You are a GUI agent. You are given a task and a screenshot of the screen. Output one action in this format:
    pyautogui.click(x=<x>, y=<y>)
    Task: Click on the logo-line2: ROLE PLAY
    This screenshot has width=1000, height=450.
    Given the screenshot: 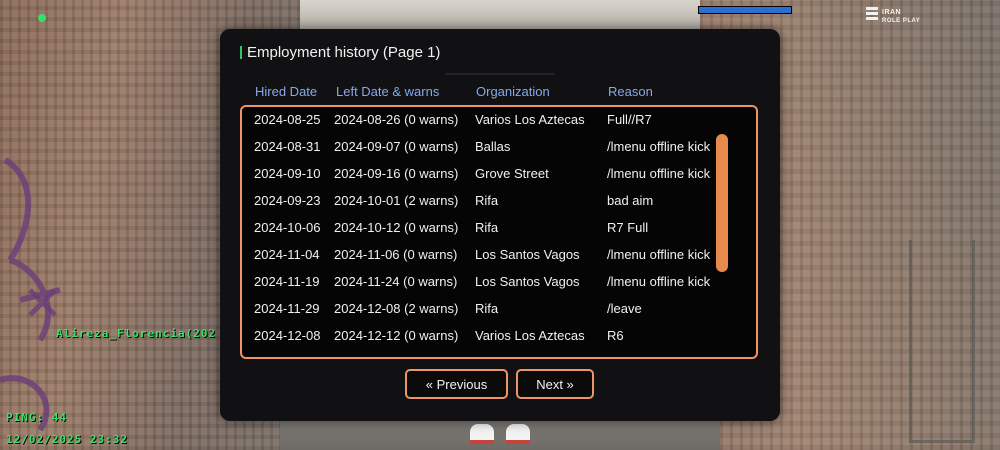 What is the action you would take?
    pyautogui.click(x=901, y=21)
    